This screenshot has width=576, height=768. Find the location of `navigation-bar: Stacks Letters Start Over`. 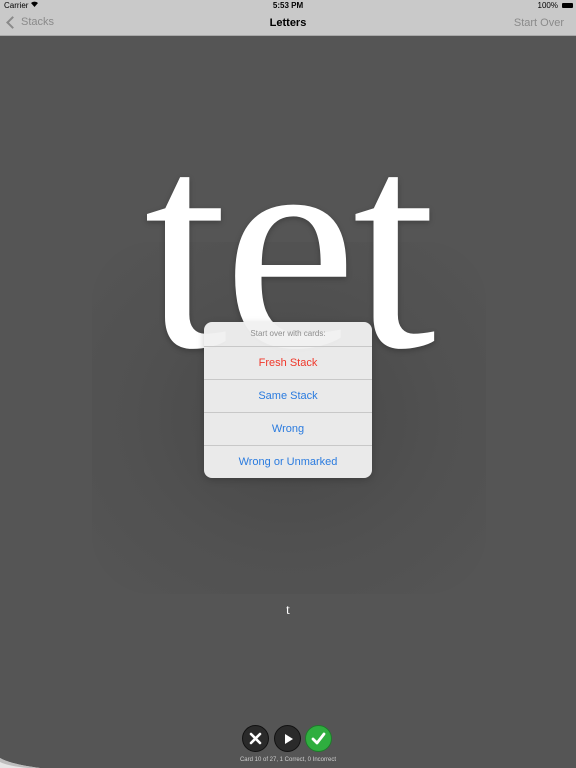

navigation-bar: Stacks Letters Start Over is located at coordinates (288, 24).